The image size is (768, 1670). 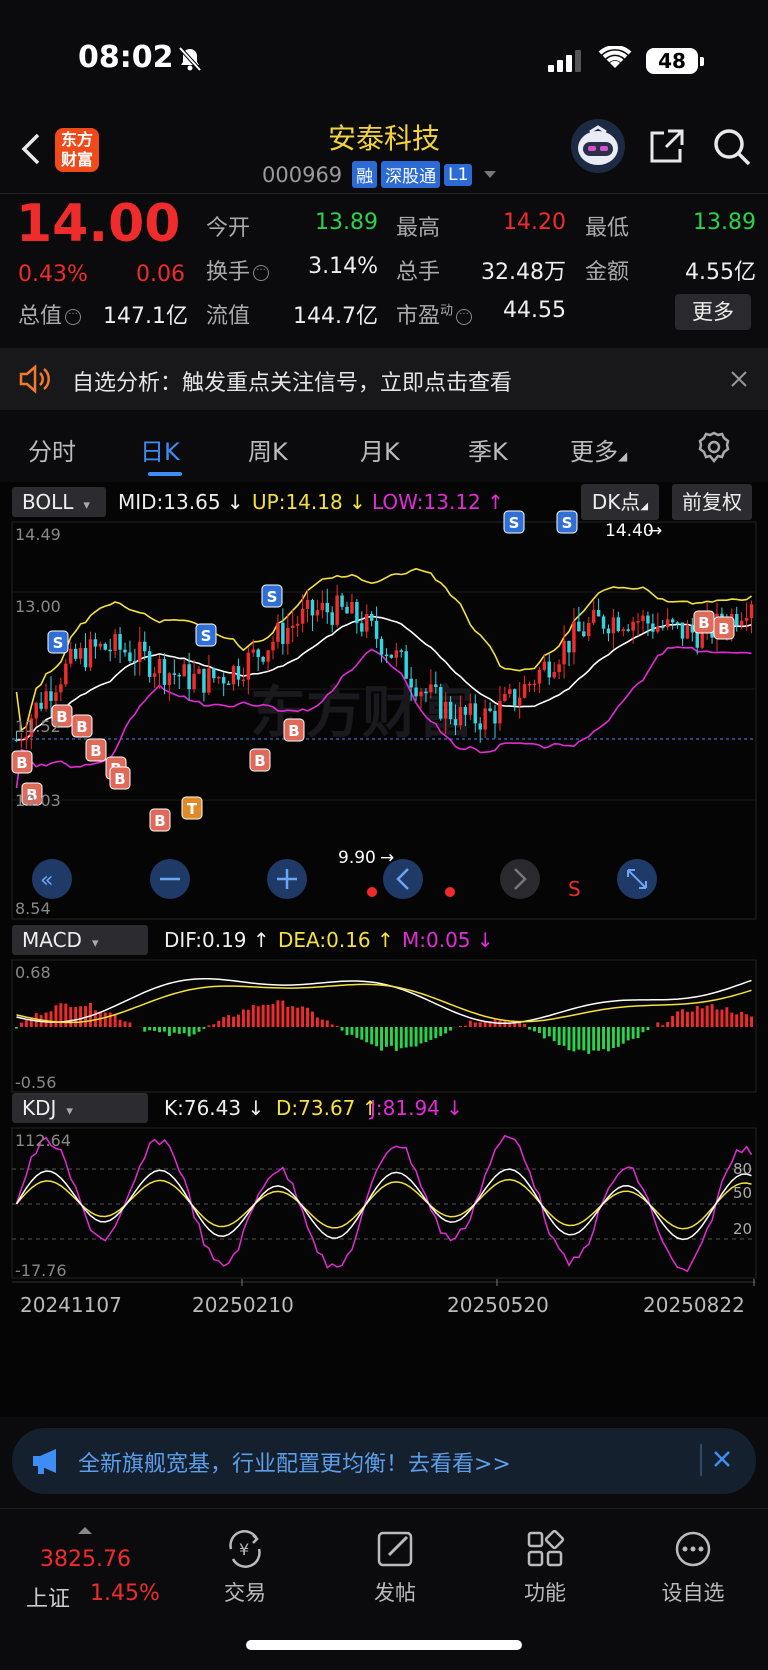 What do you see at coordinates (598, 148) in the screenshot?
I see `ai-assistant-icon` at bounding box center [598, 148].